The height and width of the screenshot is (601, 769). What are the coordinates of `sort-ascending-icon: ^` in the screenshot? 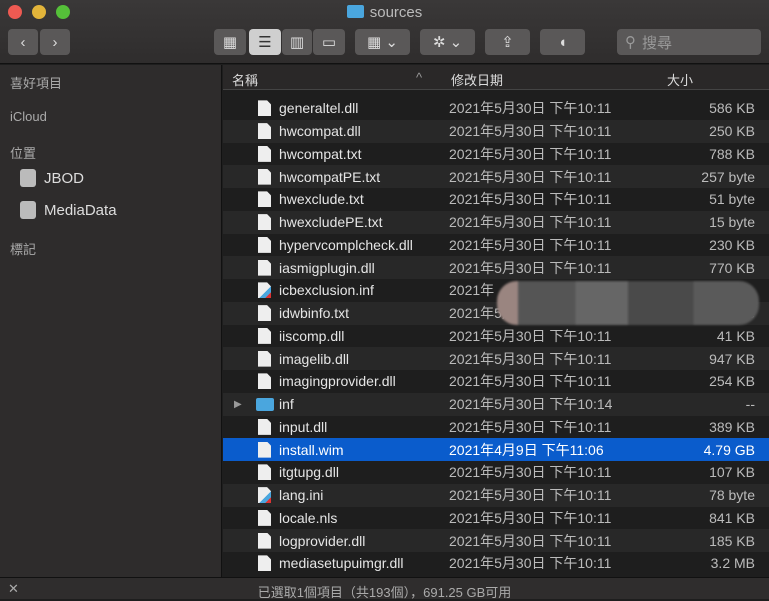 It's located at (419, 77).